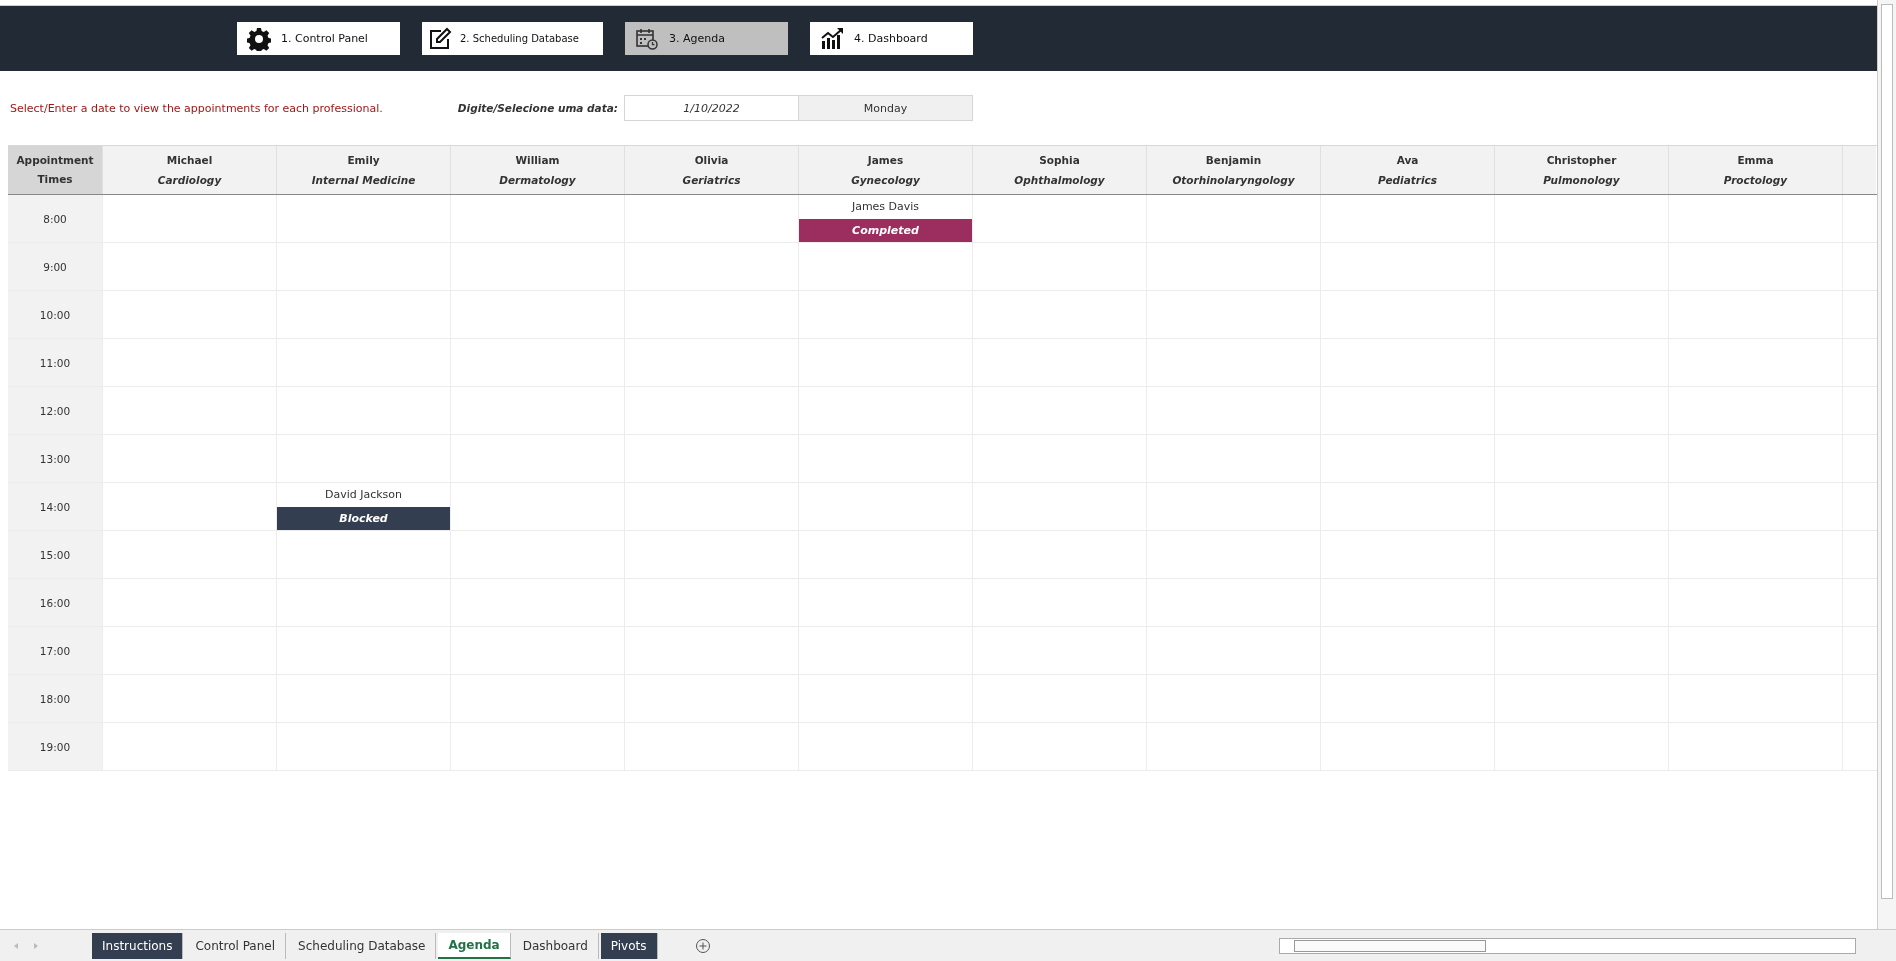 The width and height of the screenshot is (1896, 961). I want to click on professional-header: Michael Cardiology, so click(189, 170).